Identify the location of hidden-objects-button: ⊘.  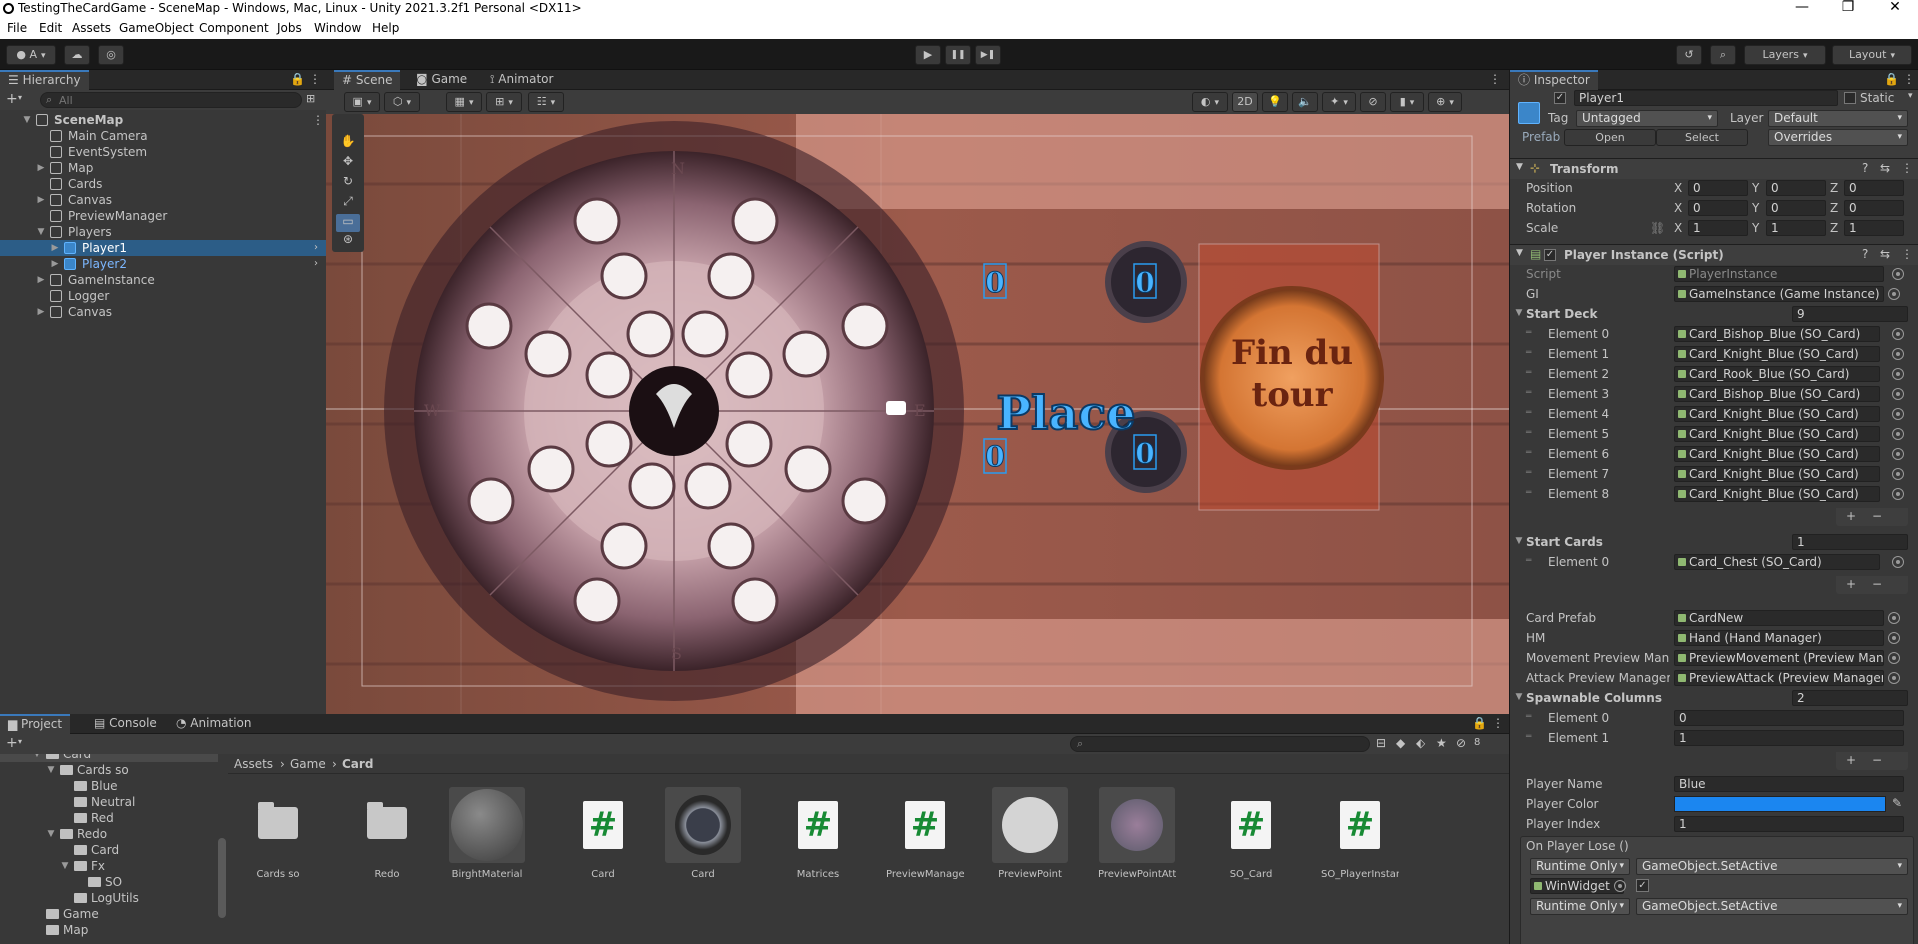
(1373, 102).